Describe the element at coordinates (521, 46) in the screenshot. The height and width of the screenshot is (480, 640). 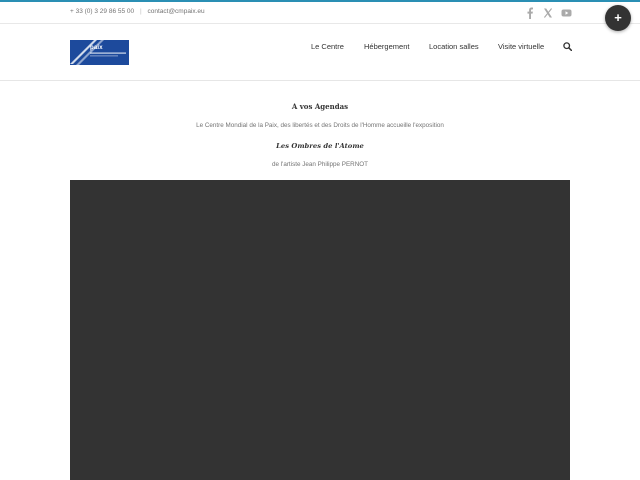
I see `nav-visite-virtuelle: Visite virtuelle` at that location.